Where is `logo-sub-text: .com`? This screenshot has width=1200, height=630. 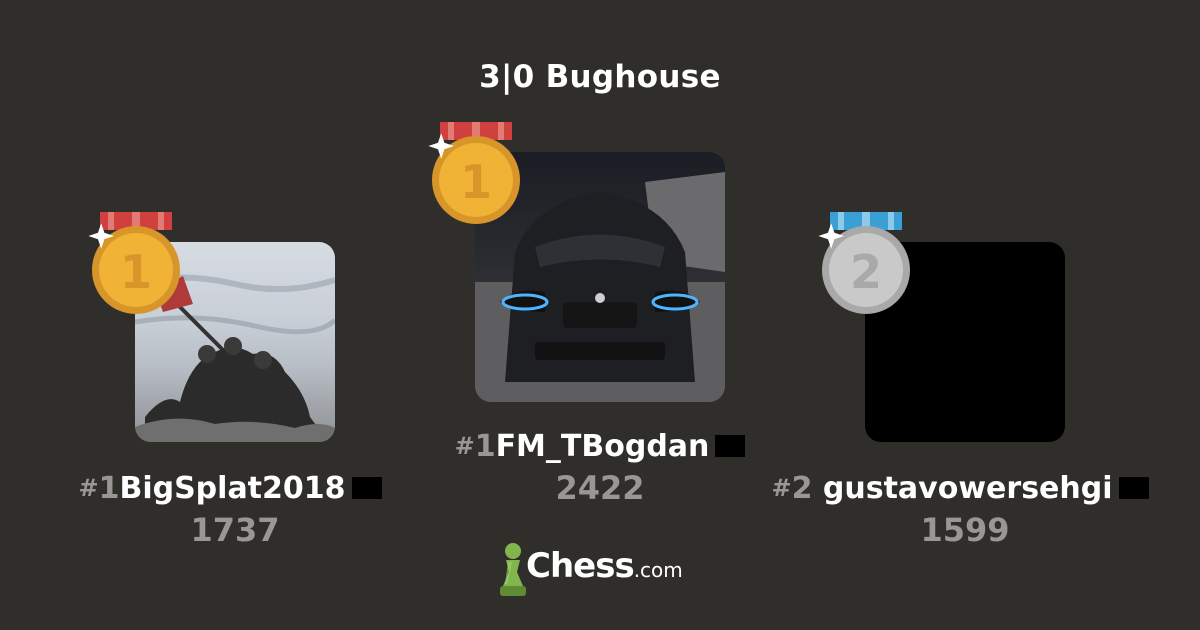 logo-sub-text: .com is located at coordinates (658, 570).